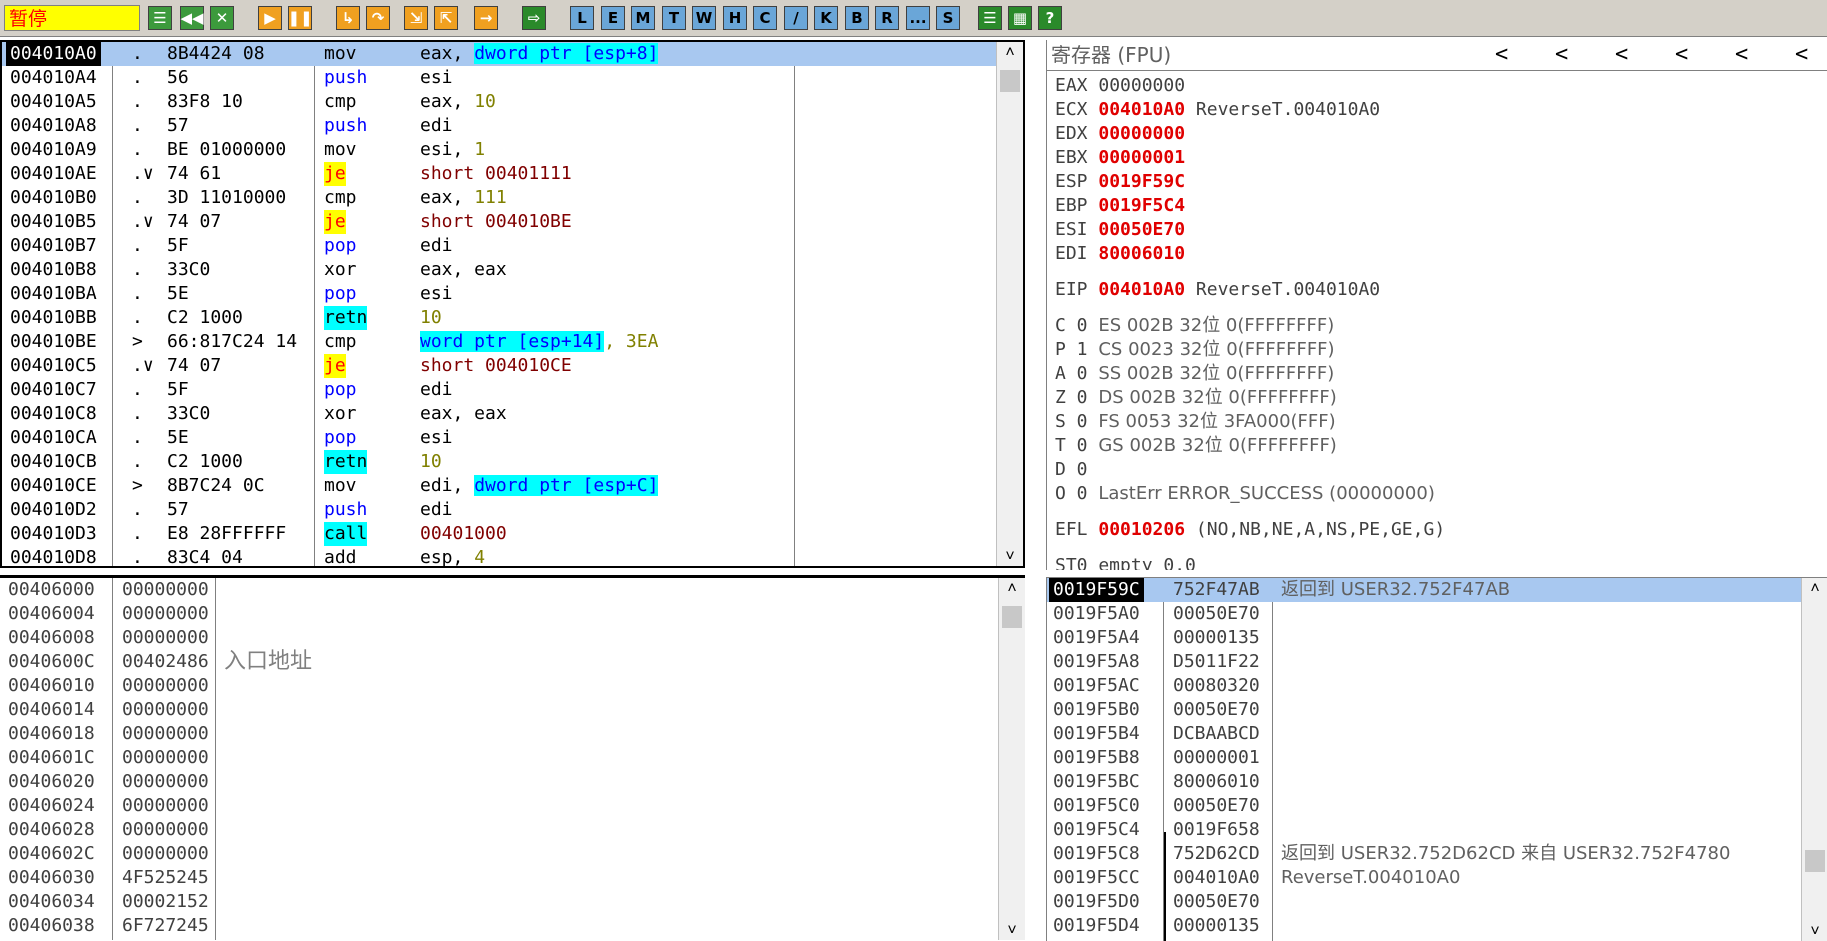  What do you see at coordinates (499, 806) in the screenshot?
I see `dump-row: 00406024 00000000` at bounding box center [499, 806].